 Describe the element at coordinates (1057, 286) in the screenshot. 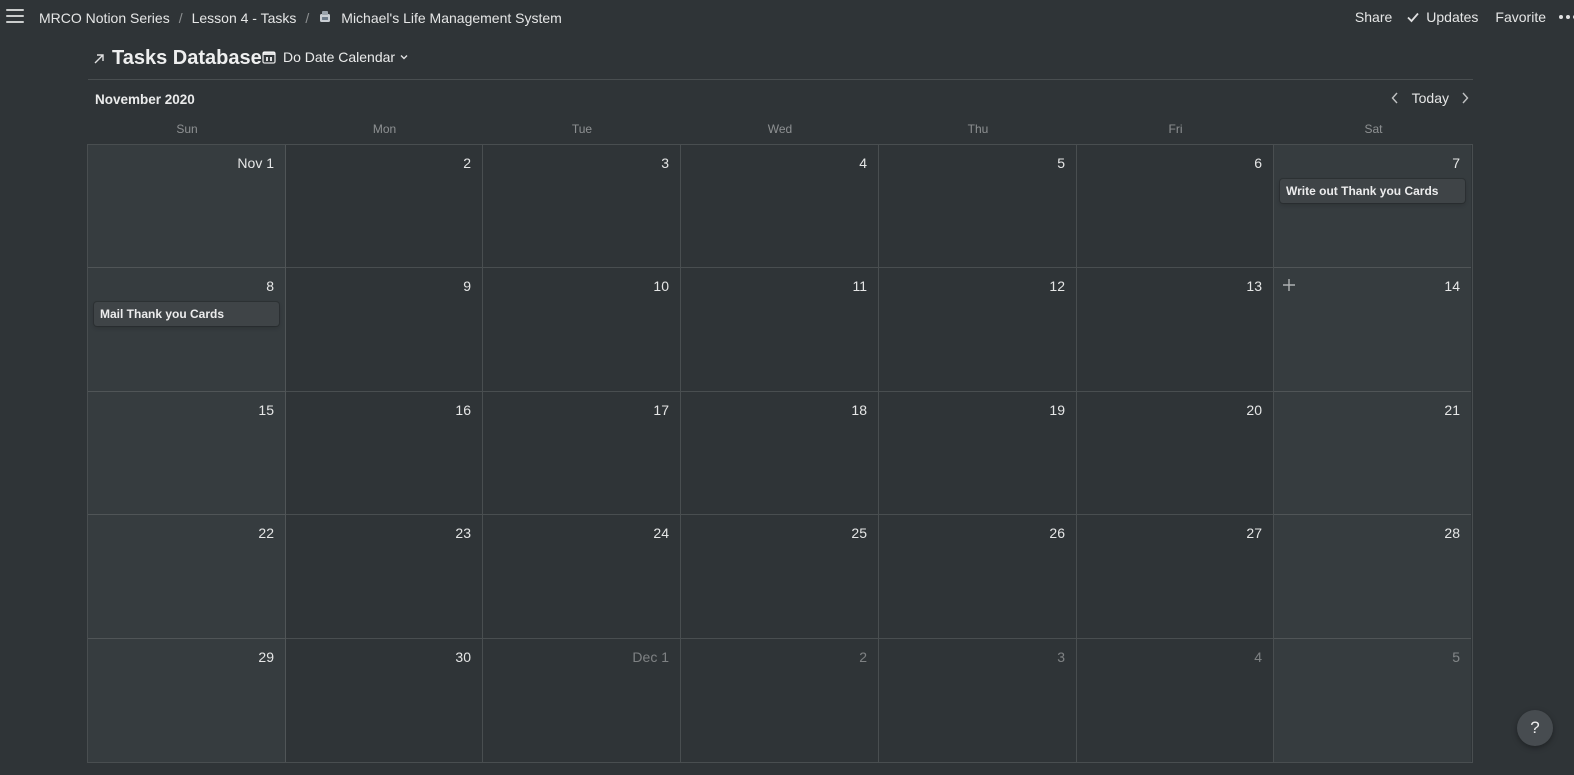

I see `day-number: 12` at that location.